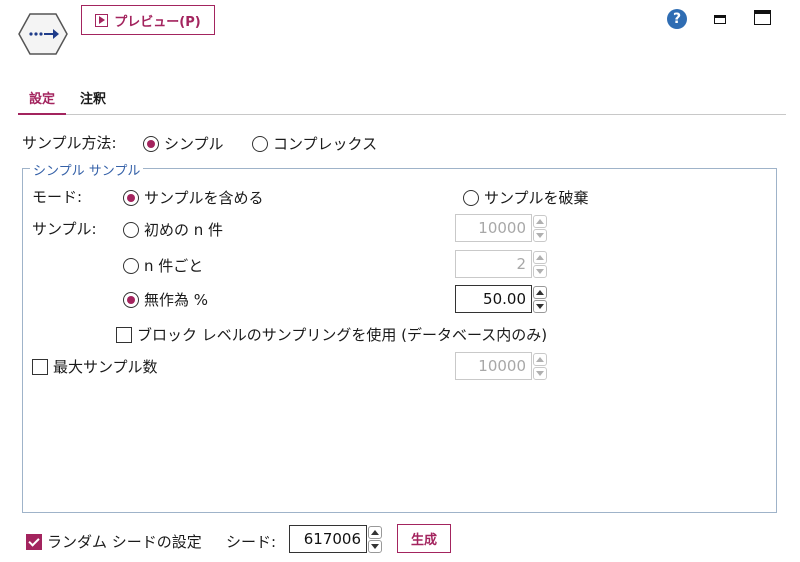 This screenshot has width=800, height=562. I want to click on method-complex-option: コンプレックス, so click(314, 143).